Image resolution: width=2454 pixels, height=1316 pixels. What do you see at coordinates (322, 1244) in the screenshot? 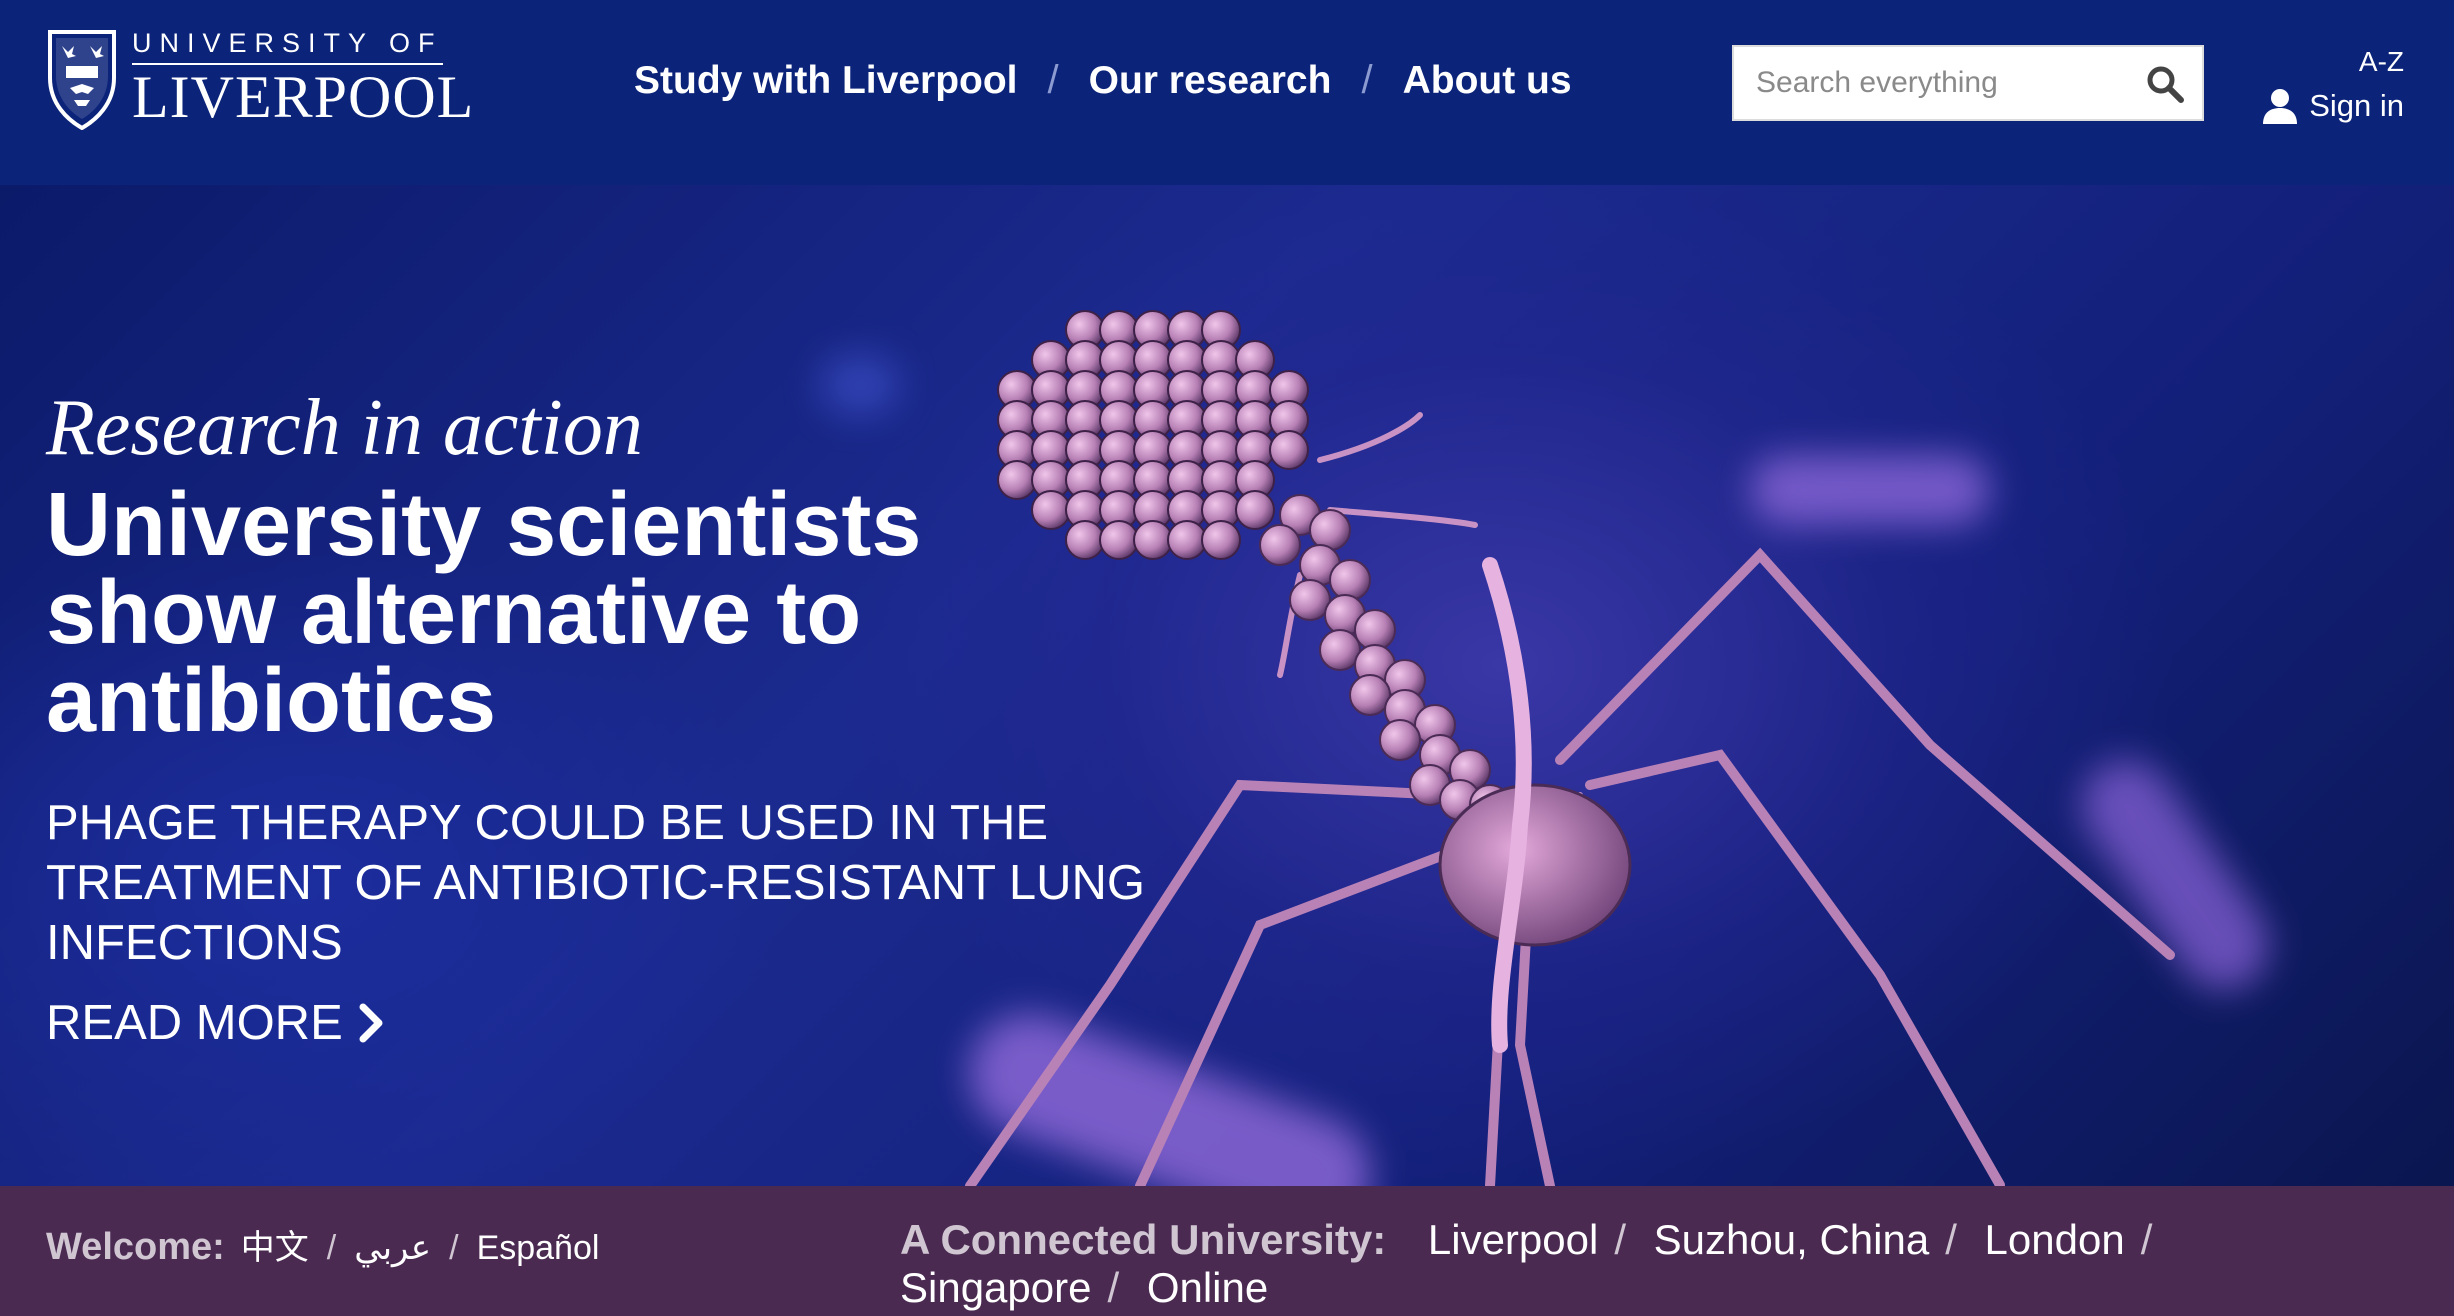
I see `welcome-languages: Welcome: 中文 / عربي / Español` at bounding box center [322, 1244].